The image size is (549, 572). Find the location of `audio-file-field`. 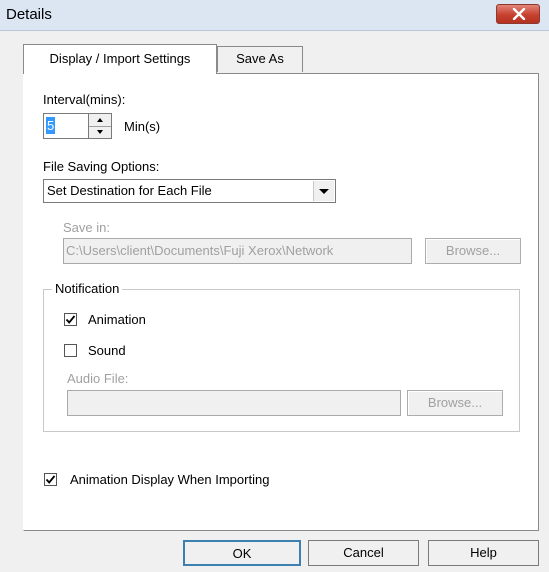

audio-file-field is located at coordinates (234, 403).